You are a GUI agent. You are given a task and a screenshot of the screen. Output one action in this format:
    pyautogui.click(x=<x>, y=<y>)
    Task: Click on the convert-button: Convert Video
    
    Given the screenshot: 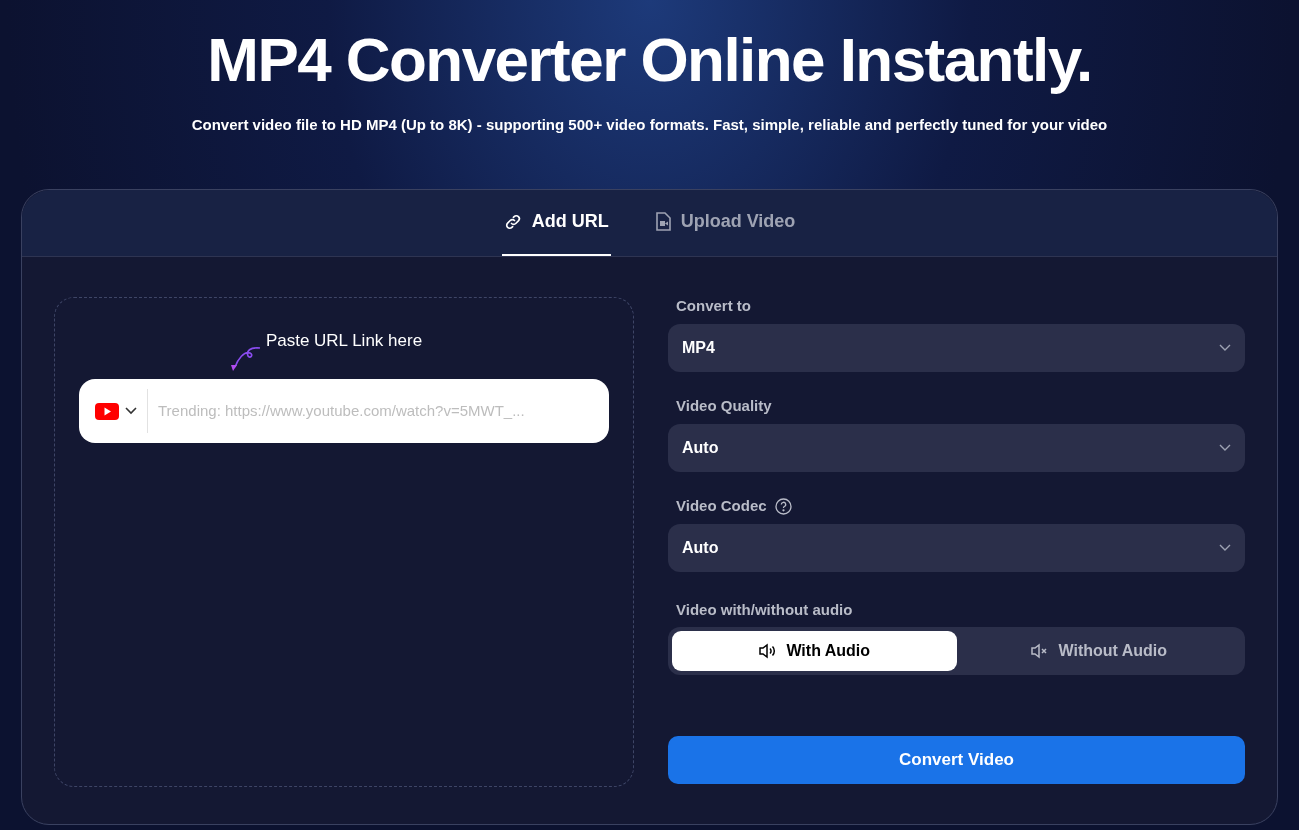 What is the action you would take?
    pyautogui.click(x=956, y=760)
    